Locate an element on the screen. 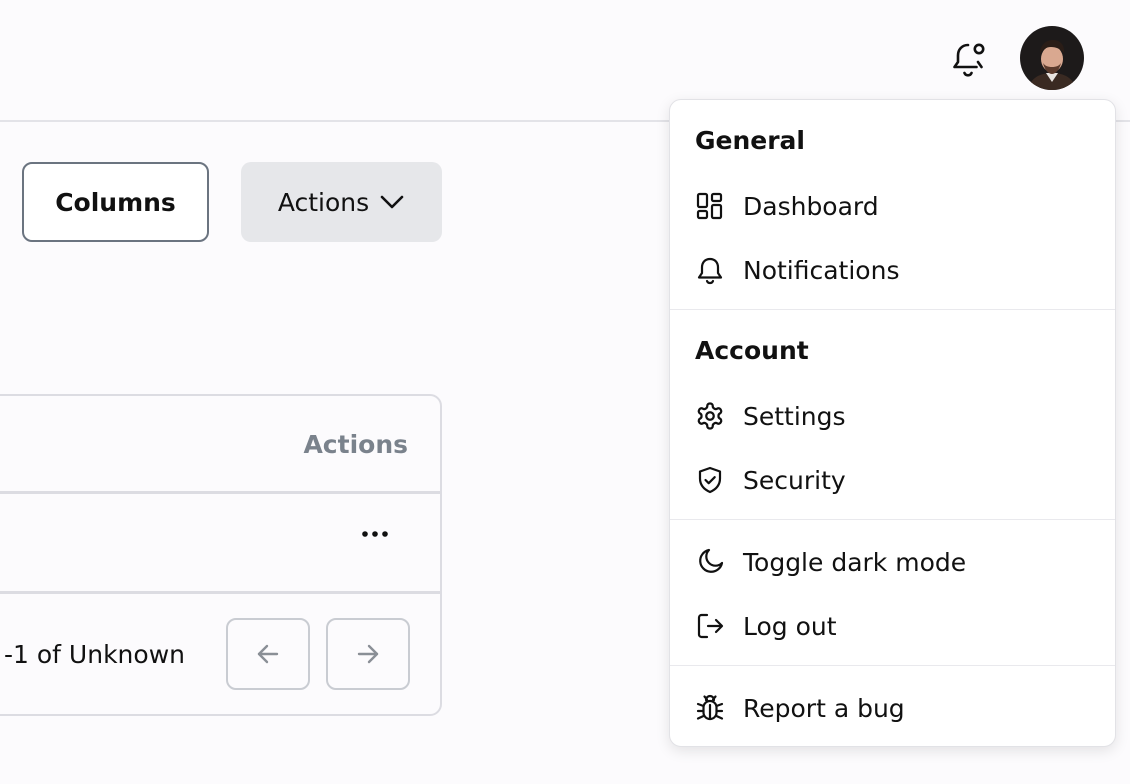 The image size is (1130, 784). layout-grid-icon is located at coordinates (710, 206).